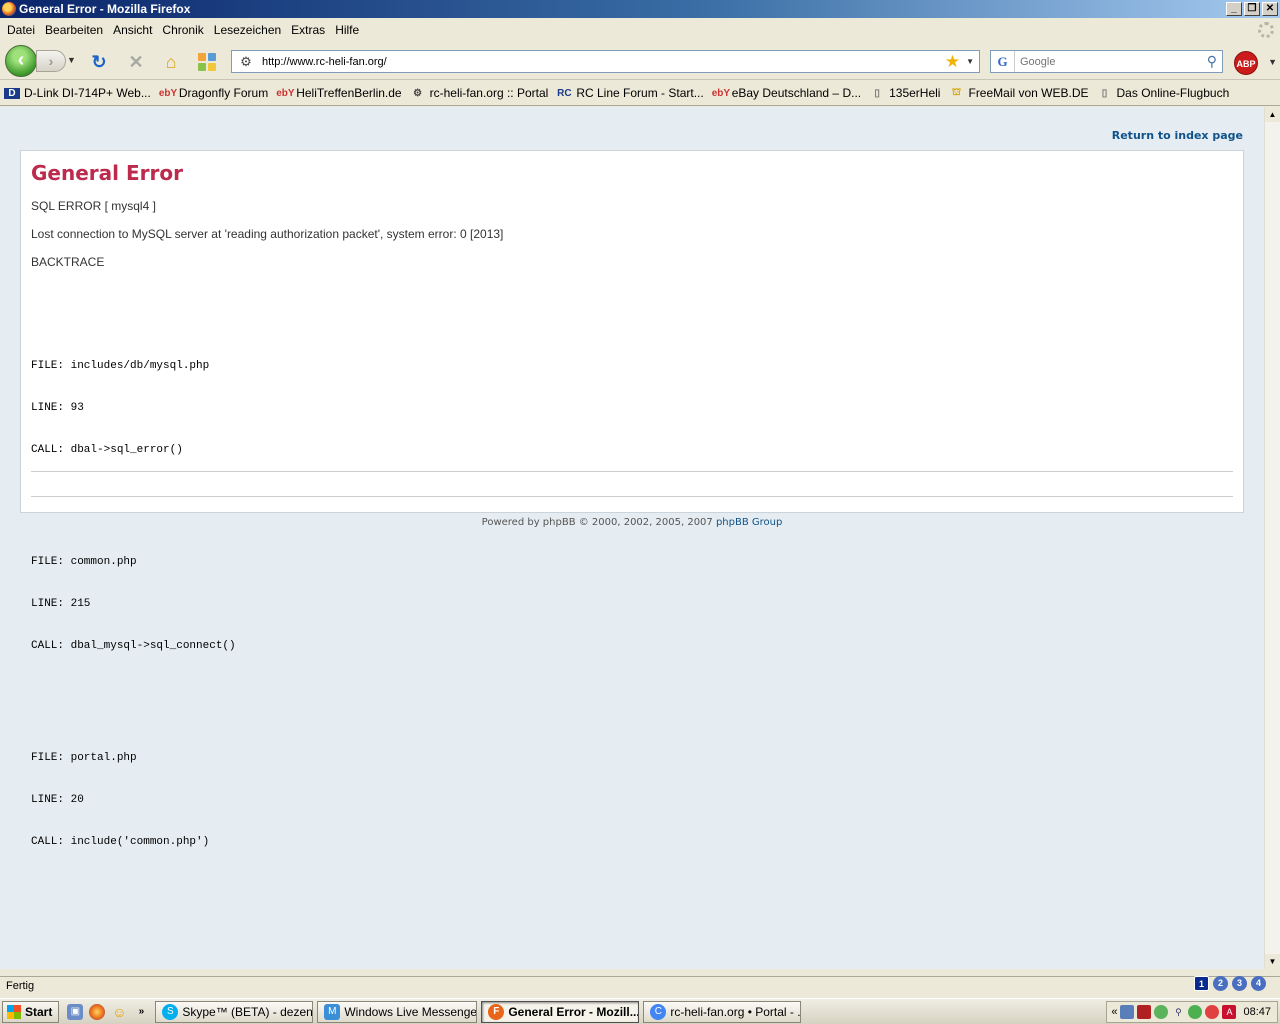 Image resolution: width=1280 pixels, height=1024 pixels. What do you see at coordinates (1028, 93) in the screenshot?
I see `bookmark-label: FreeMail von WEB.DE` at bounding box center [1028, 93].